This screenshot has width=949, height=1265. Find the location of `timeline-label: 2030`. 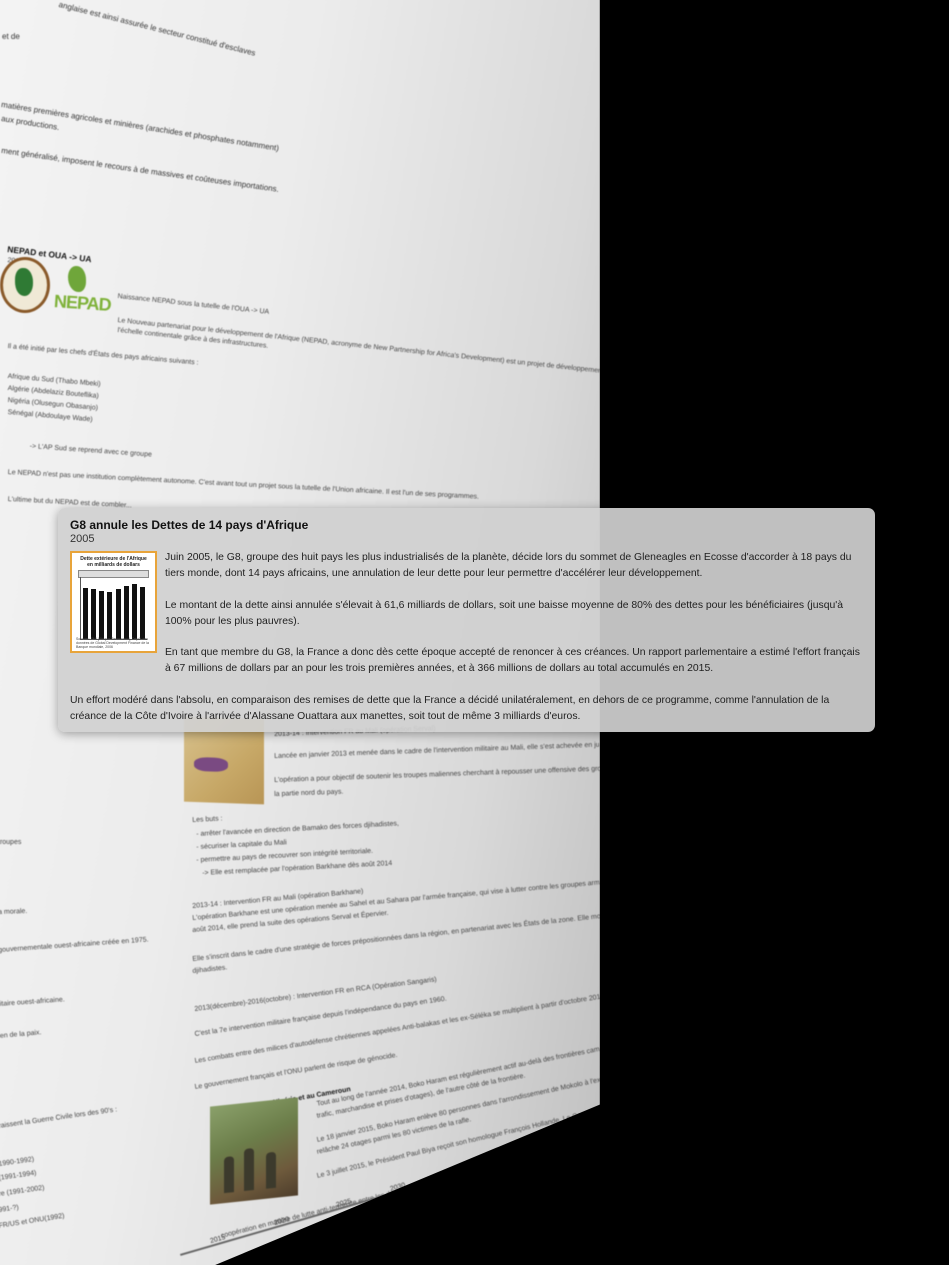

timeline-label: 2030 is located at coordinates (398, 1187).